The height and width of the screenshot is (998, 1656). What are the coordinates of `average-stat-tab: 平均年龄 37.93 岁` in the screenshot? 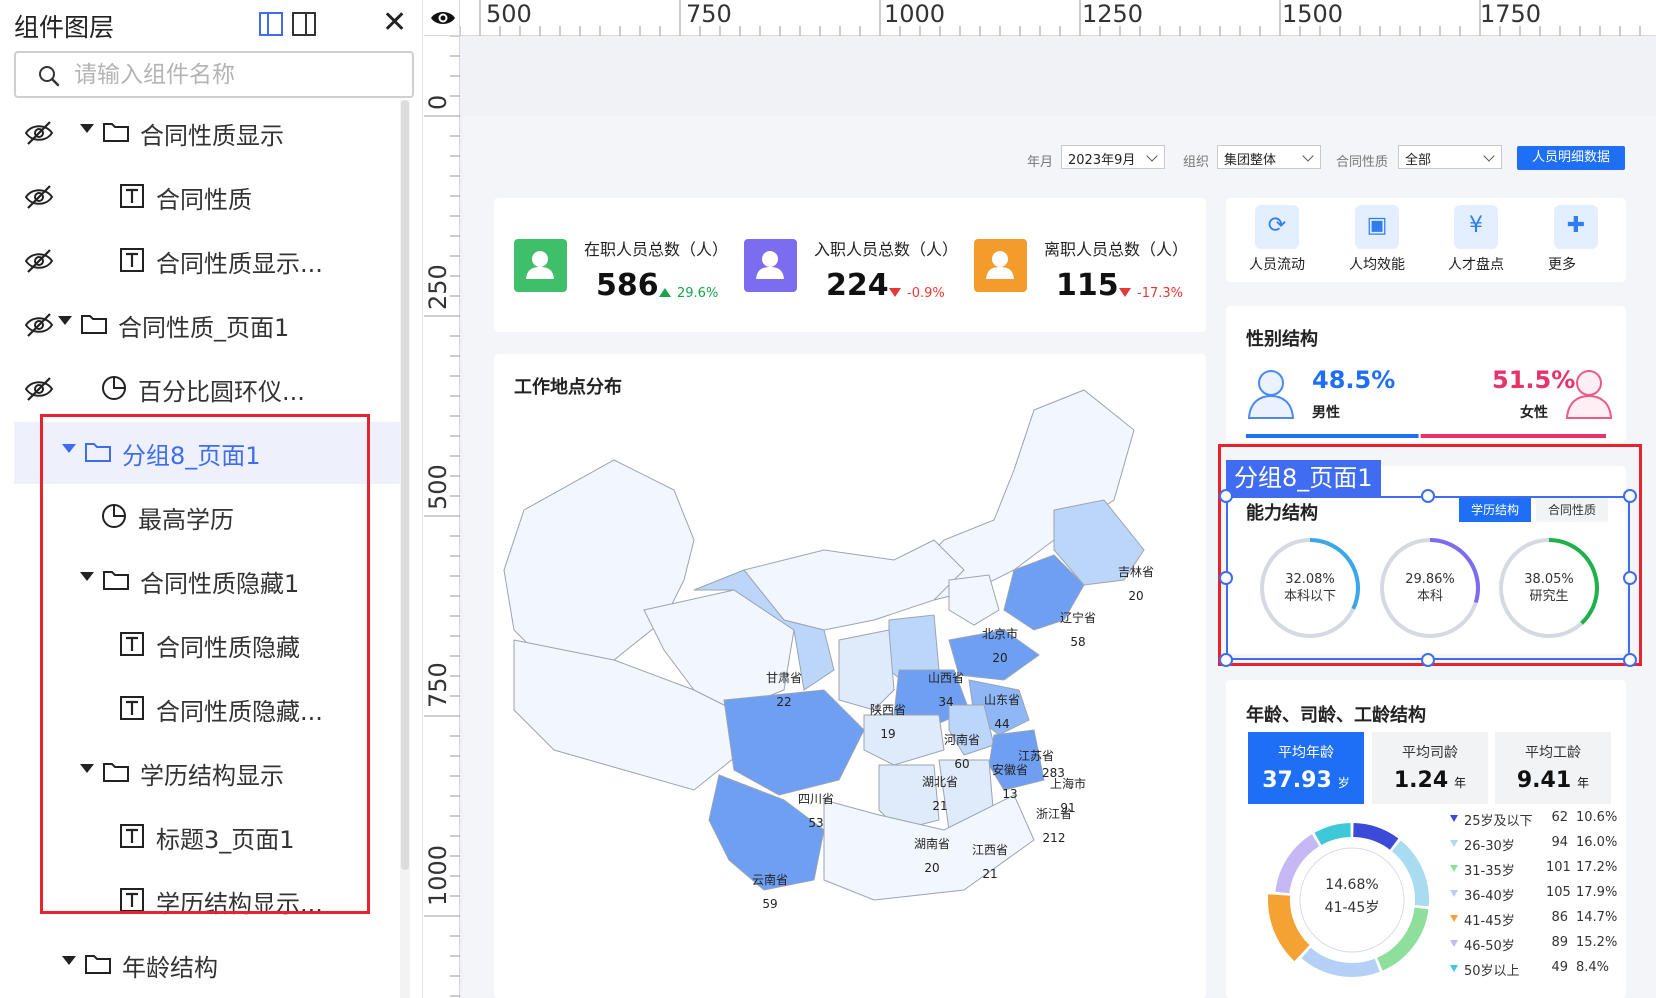 It's located at (1306, 768).